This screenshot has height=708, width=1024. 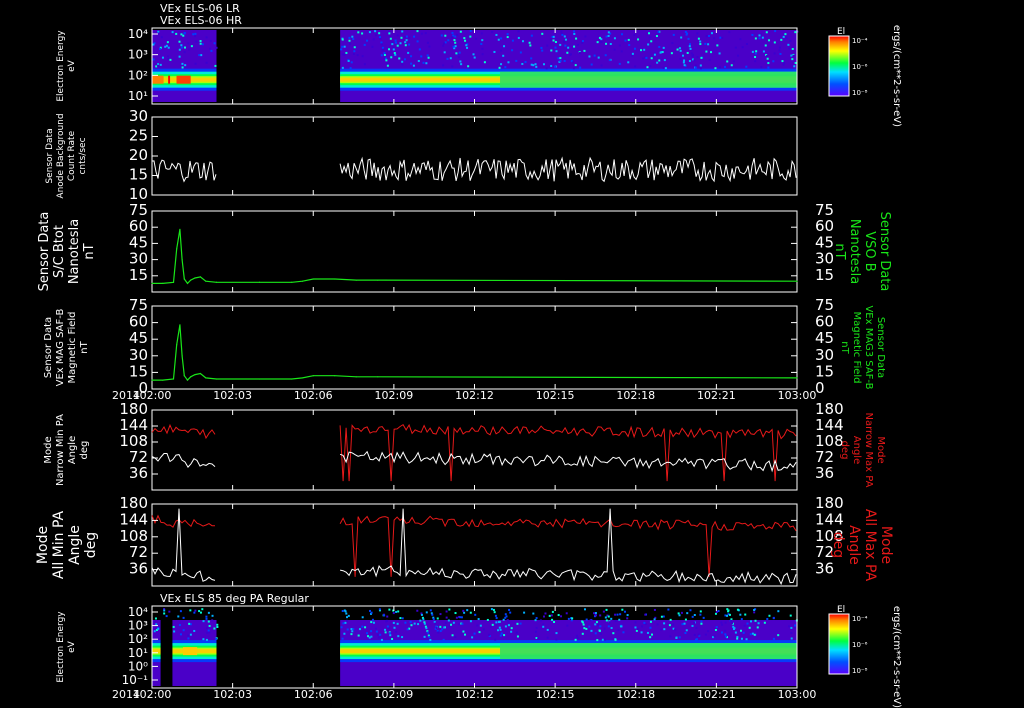 What do you see at coordinates (839, 644) in the screenshot?
I see `colorbar` at bounding box center [839, 644].